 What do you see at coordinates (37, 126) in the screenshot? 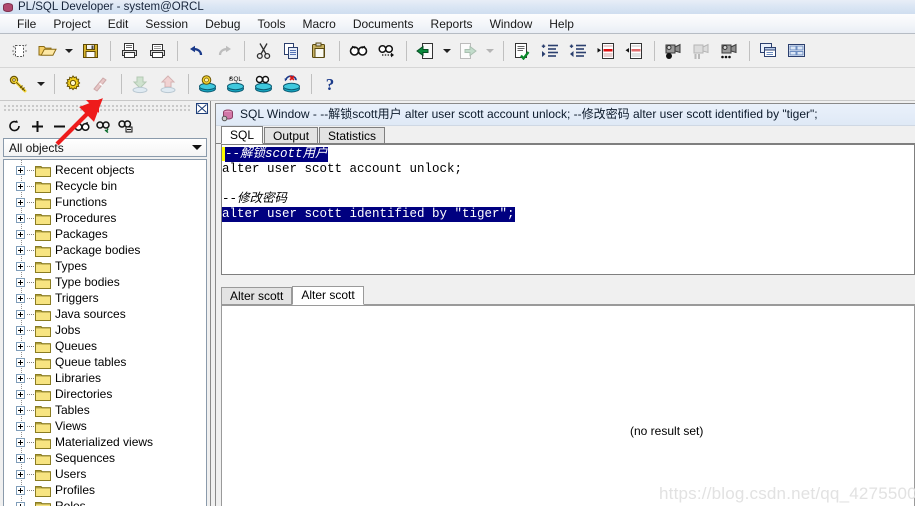
I see `expand-all-icon` at bounding box center [37, 126].